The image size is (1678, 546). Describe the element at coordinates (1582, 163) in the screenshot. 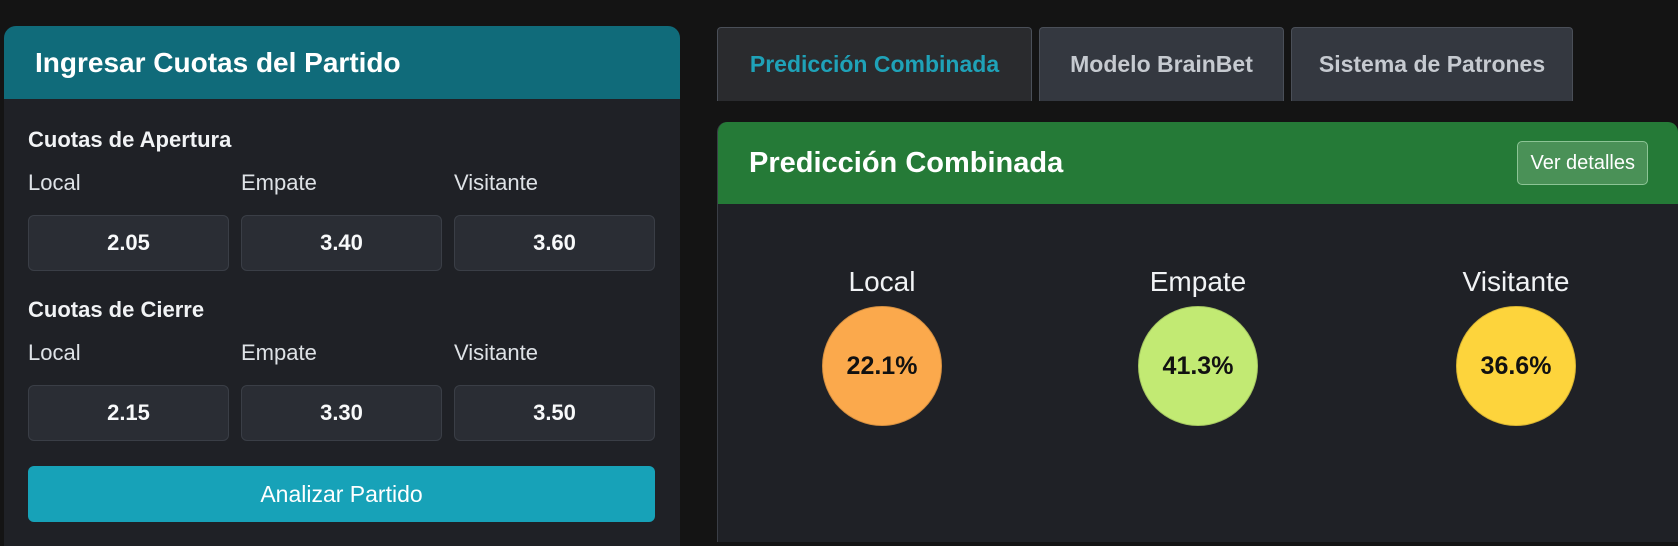

I see `view-details-button: Ver detalles` at that location.